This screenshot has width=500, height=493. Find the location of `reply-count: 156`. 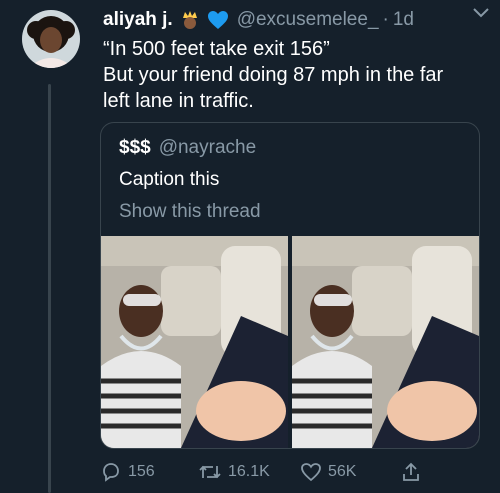

reply-count: 156 is located at coordinates (141, 471).